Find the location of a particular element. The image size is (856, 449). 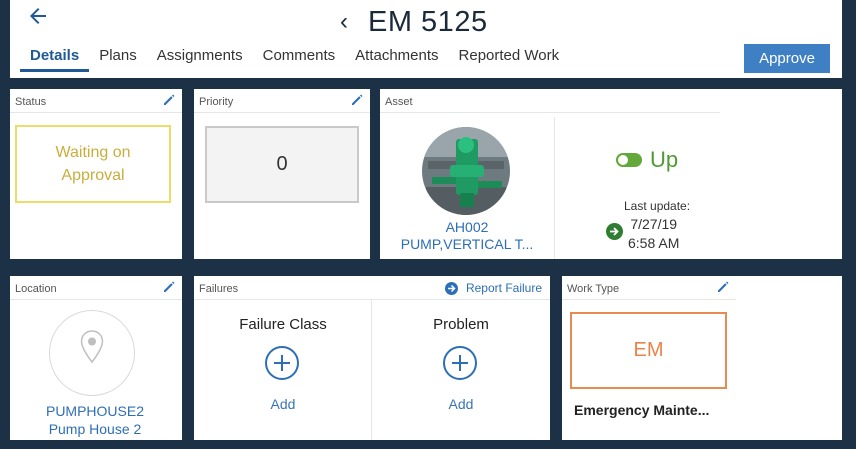

location-card-header: Location is located at coordinates (96, 288).